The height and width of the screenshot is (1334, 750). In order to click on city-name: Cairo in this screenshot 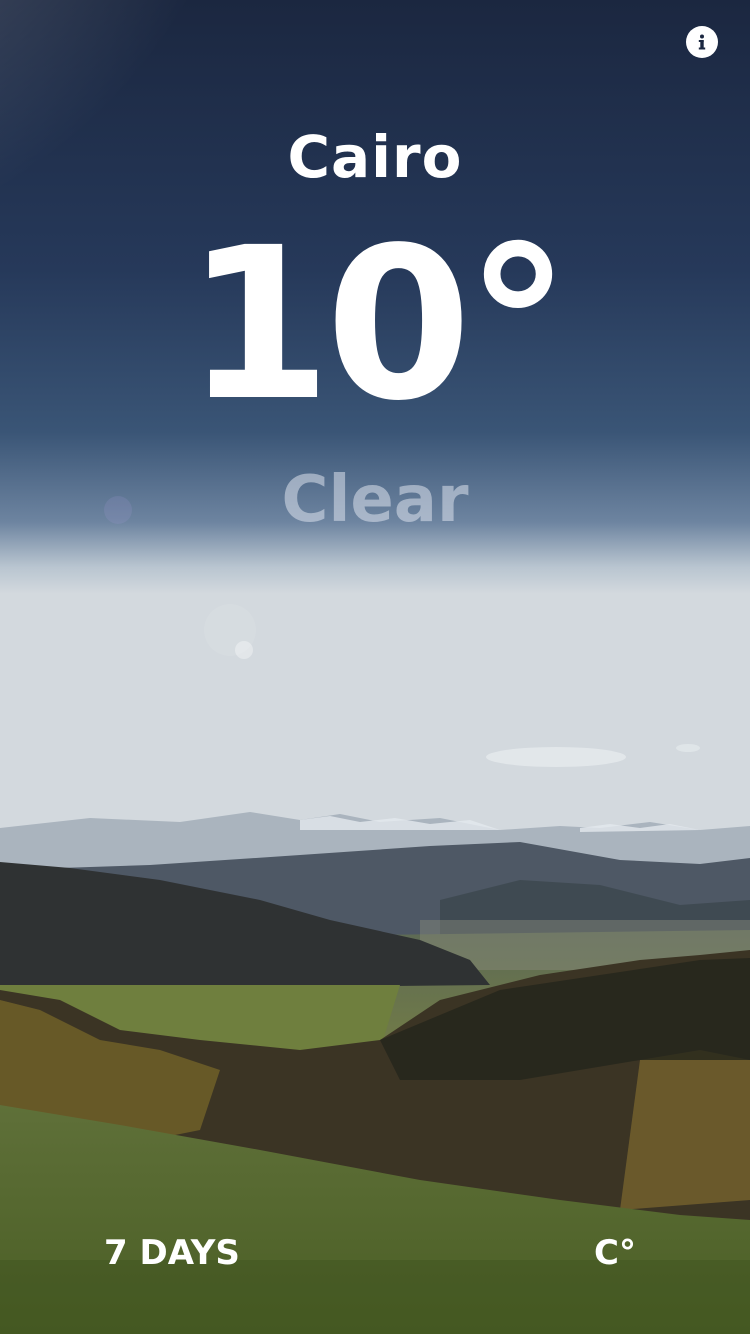, I will do `click(375, 157)`.